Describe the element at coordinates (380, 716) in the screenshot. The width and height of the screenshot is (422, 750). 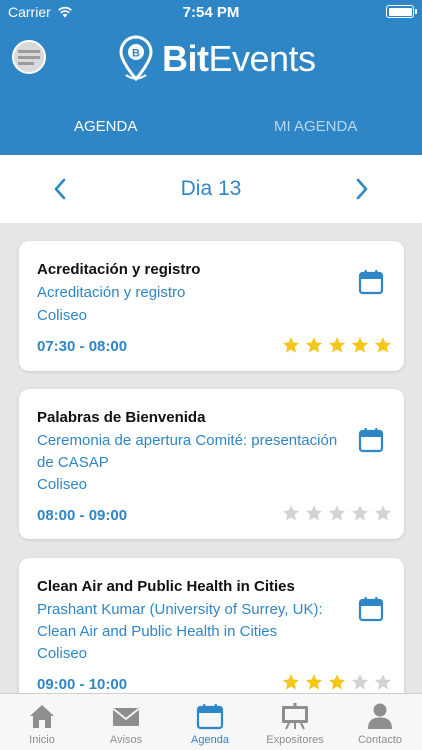
I see `person-icon` at that location.